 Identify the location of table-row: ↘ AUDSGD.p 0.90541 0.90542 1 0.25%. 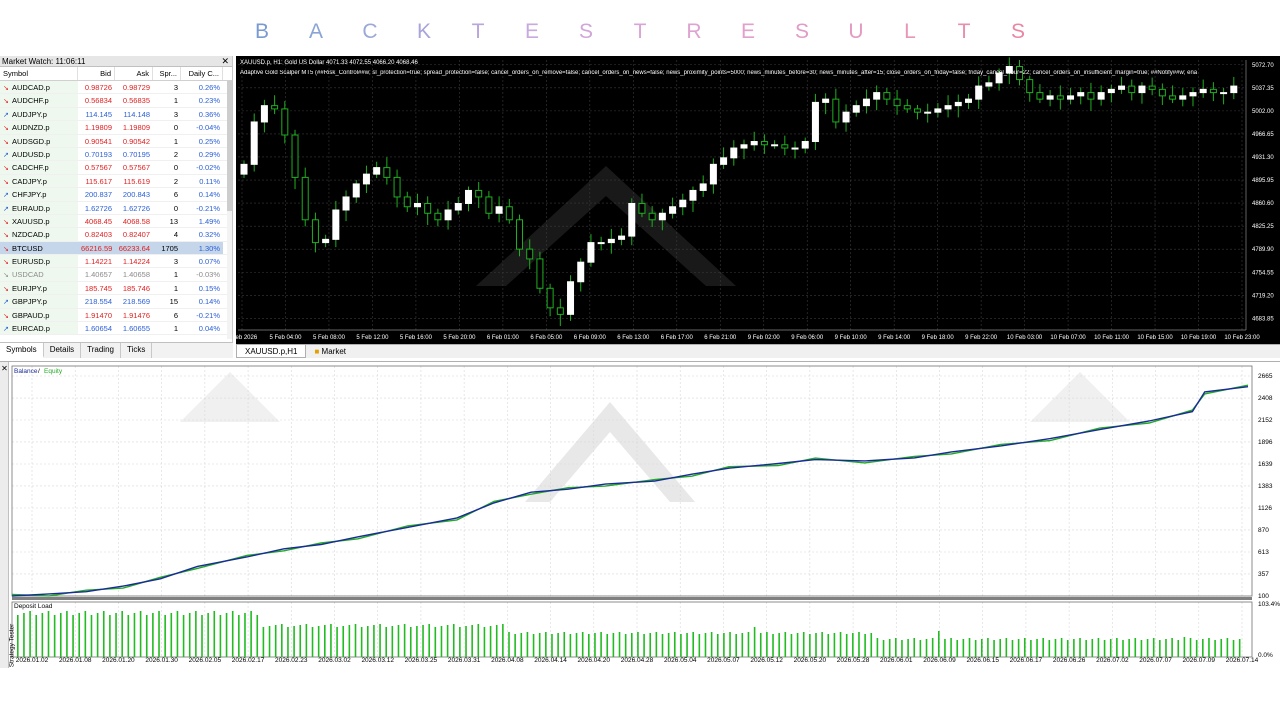
(116, 141).